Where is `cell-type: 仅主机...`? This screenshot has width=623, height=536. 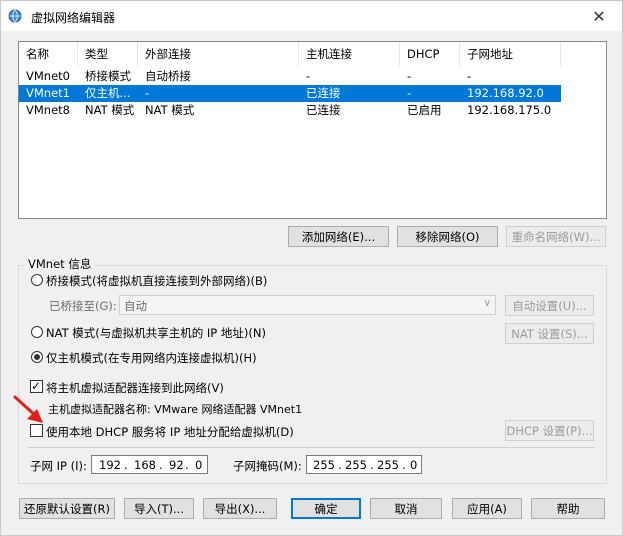
cell-type: 仅主机... is located at coordinates (108, 93).